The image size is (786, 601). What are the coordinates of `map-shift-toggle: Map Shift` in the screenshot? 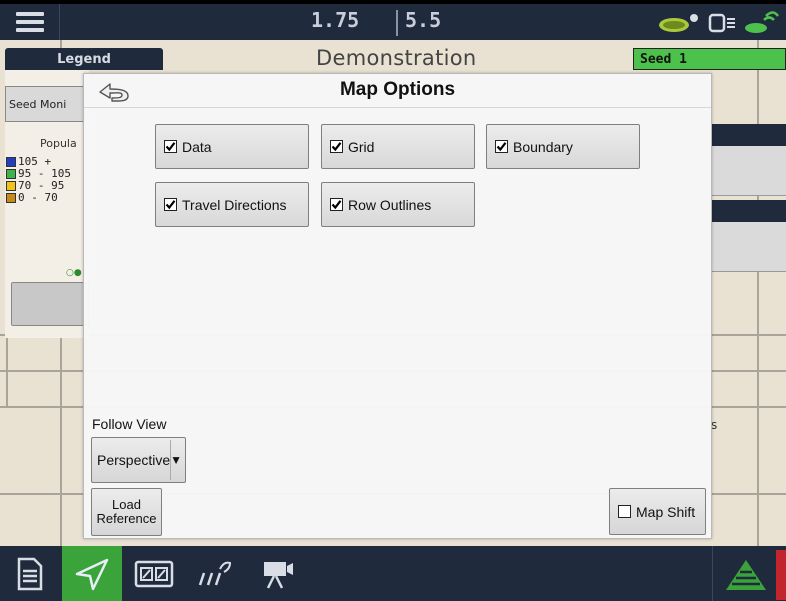 It's located at (657, 511).